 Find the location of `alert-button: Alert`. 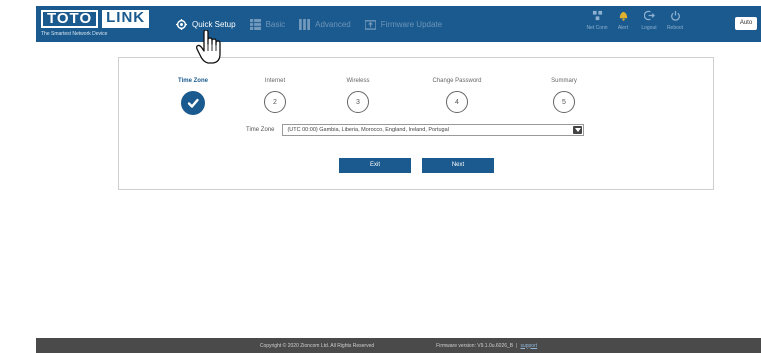

alert-button: Alert is located at coordinates (623, 20).